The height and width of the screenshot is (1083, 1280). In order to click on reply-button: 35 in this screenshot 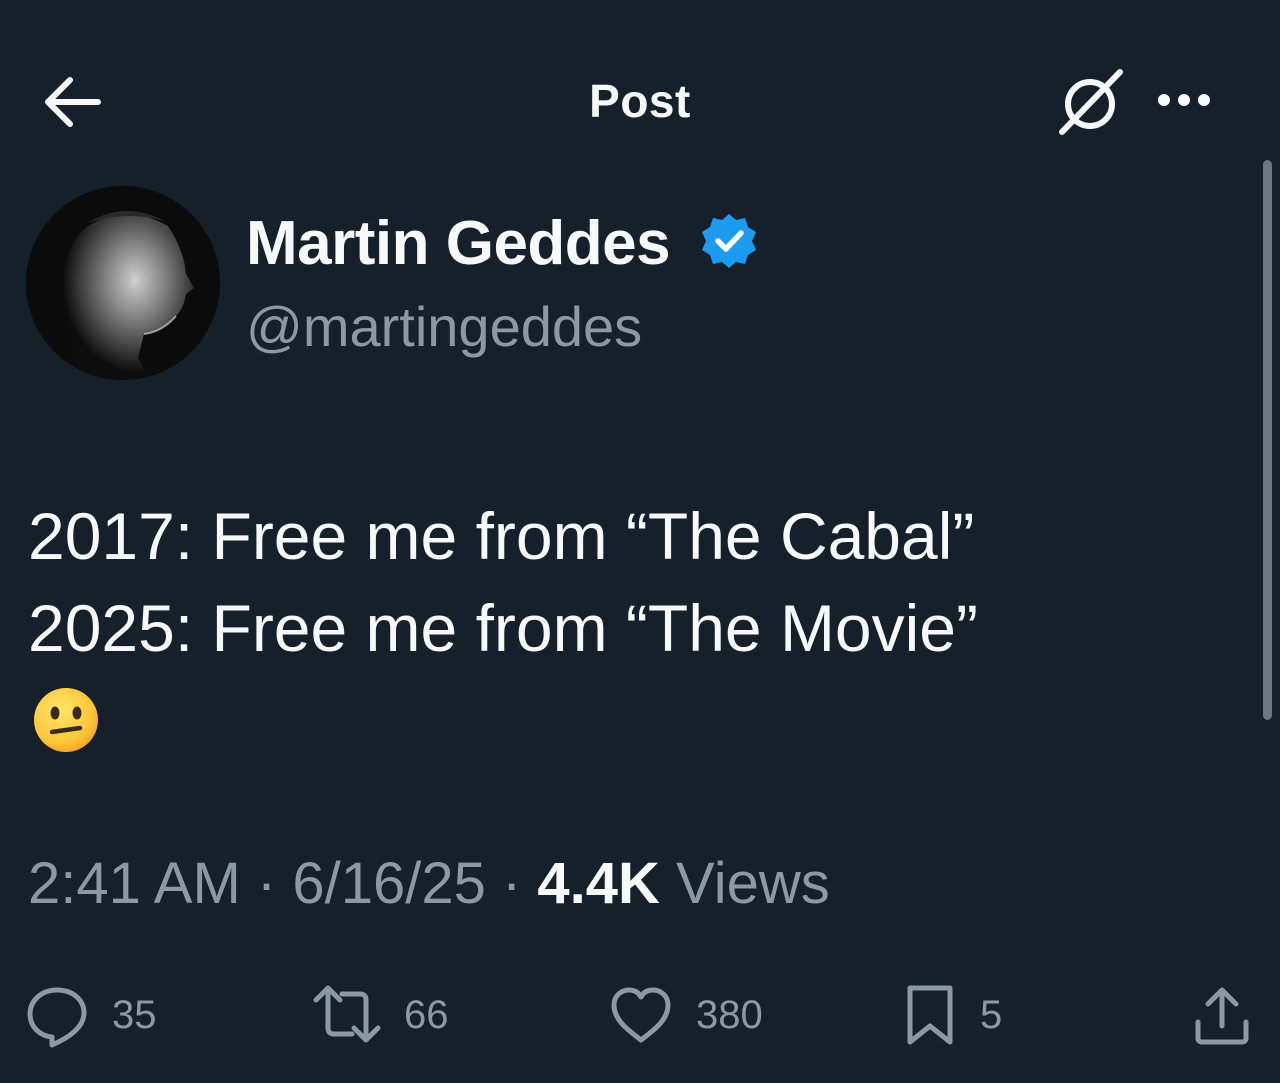, I will do `click(90, 1015)`.